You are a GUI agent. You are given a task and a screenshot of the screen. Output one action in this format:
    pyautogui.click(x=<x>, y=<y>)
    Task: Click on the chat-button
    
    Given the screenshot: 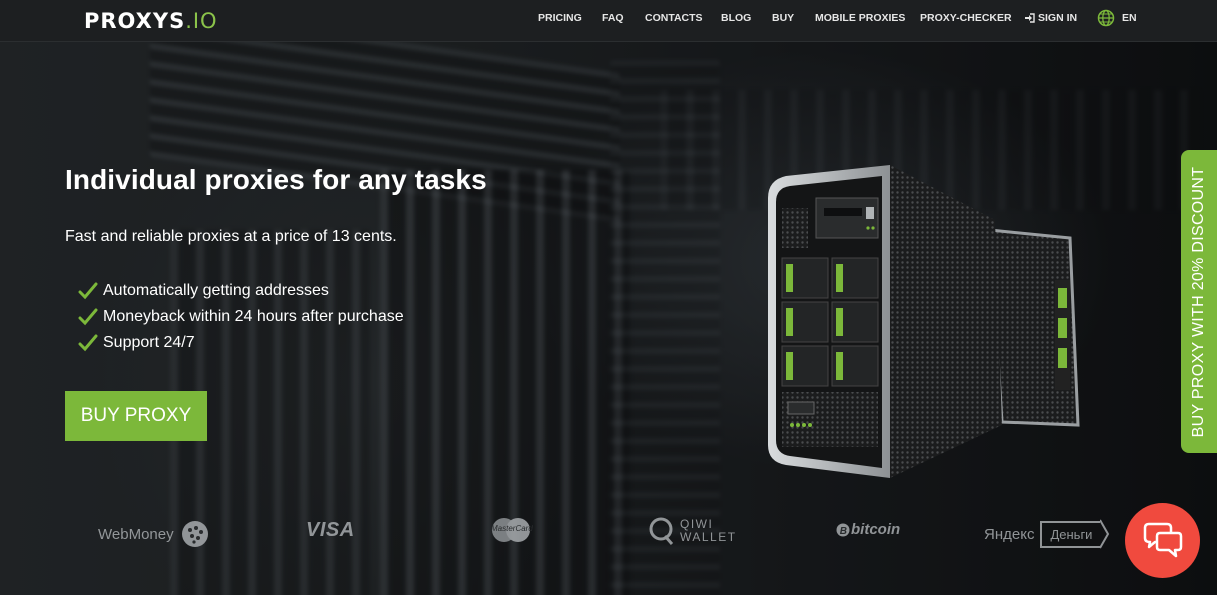 What is the action you would take?
    pyautogui.click(x=1162, y=540)
    